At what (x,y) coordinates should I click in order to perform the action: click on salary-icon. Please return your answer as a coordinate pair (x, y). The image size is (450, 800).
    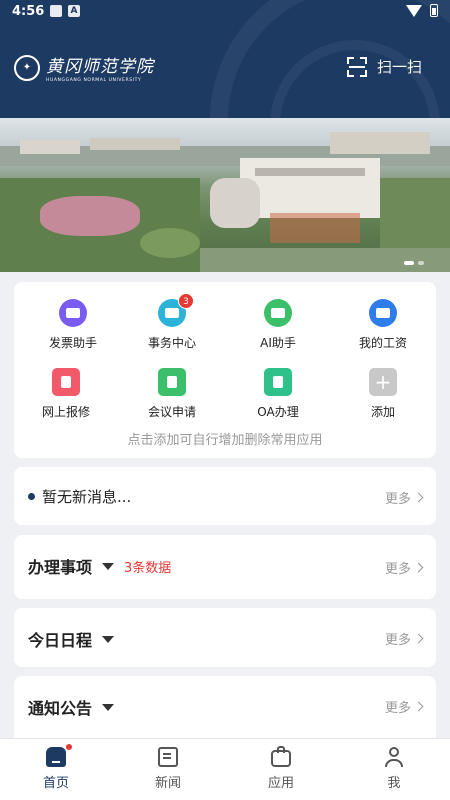
    Looking at the image, I should click on (383, 313).